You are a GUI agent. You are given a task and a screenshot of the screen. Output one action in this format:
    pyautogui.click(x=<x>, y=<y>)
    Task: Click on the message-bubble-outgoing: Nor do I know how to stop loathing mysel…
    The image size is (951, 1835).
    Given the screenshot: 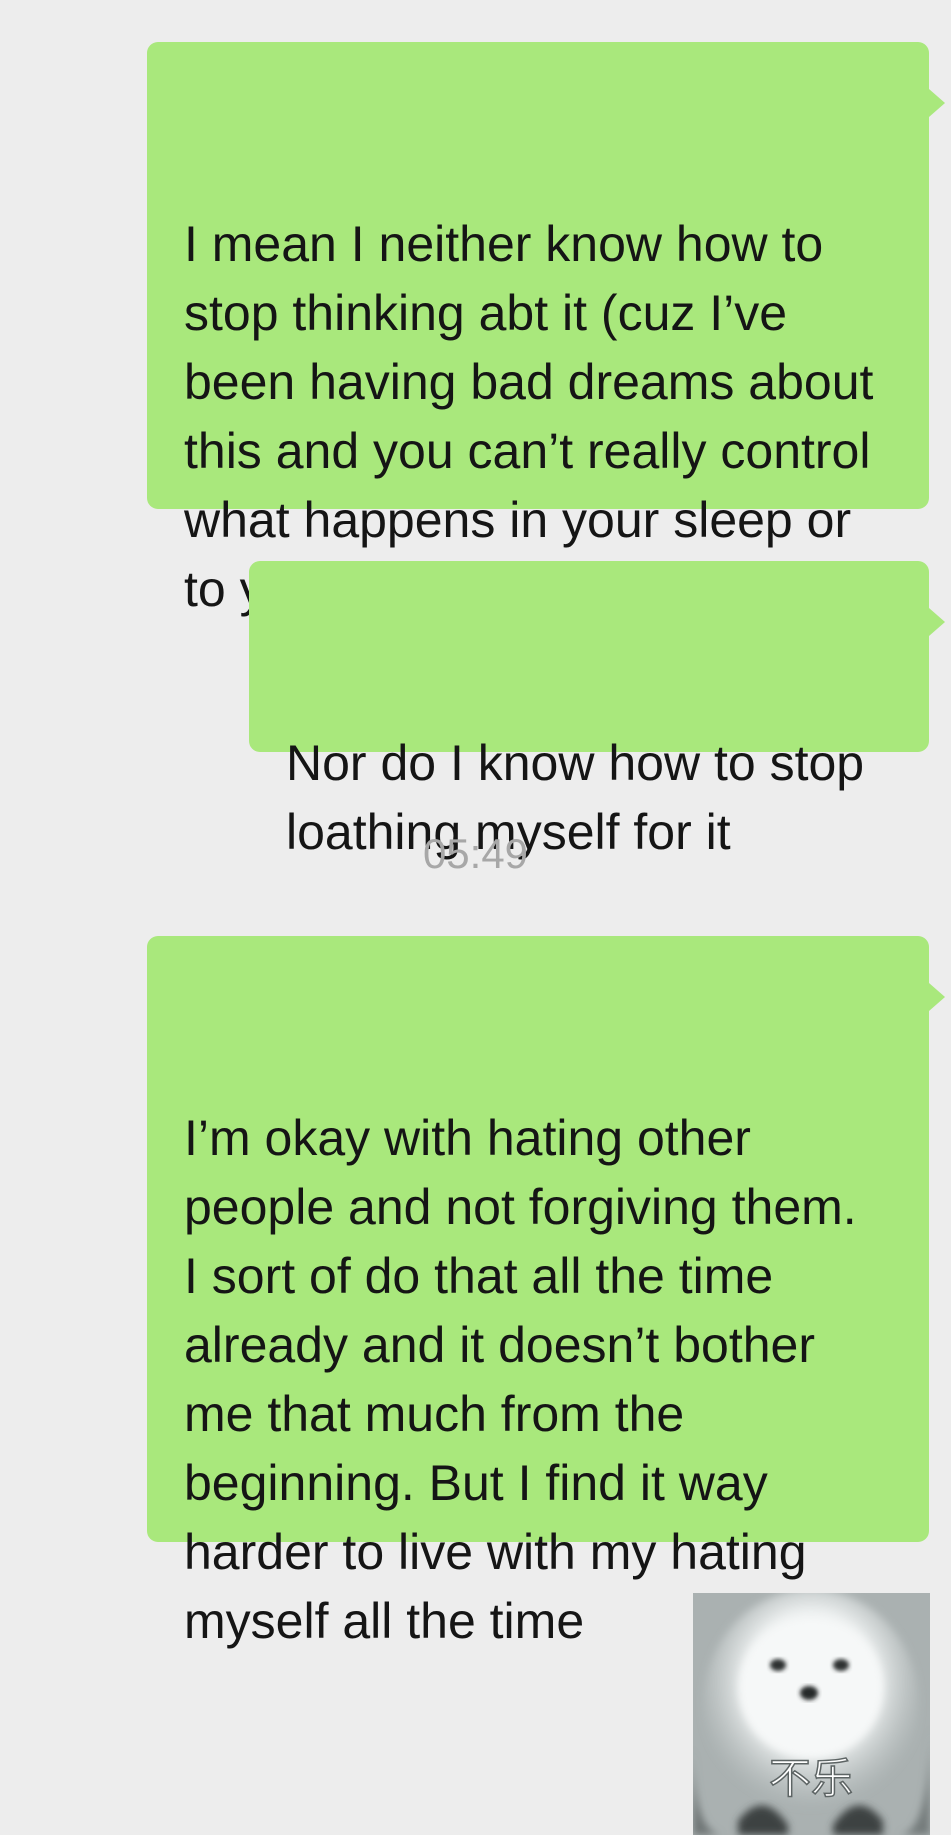 What is the action you would take?
    pyautogui.click(x=597, y=710)
    